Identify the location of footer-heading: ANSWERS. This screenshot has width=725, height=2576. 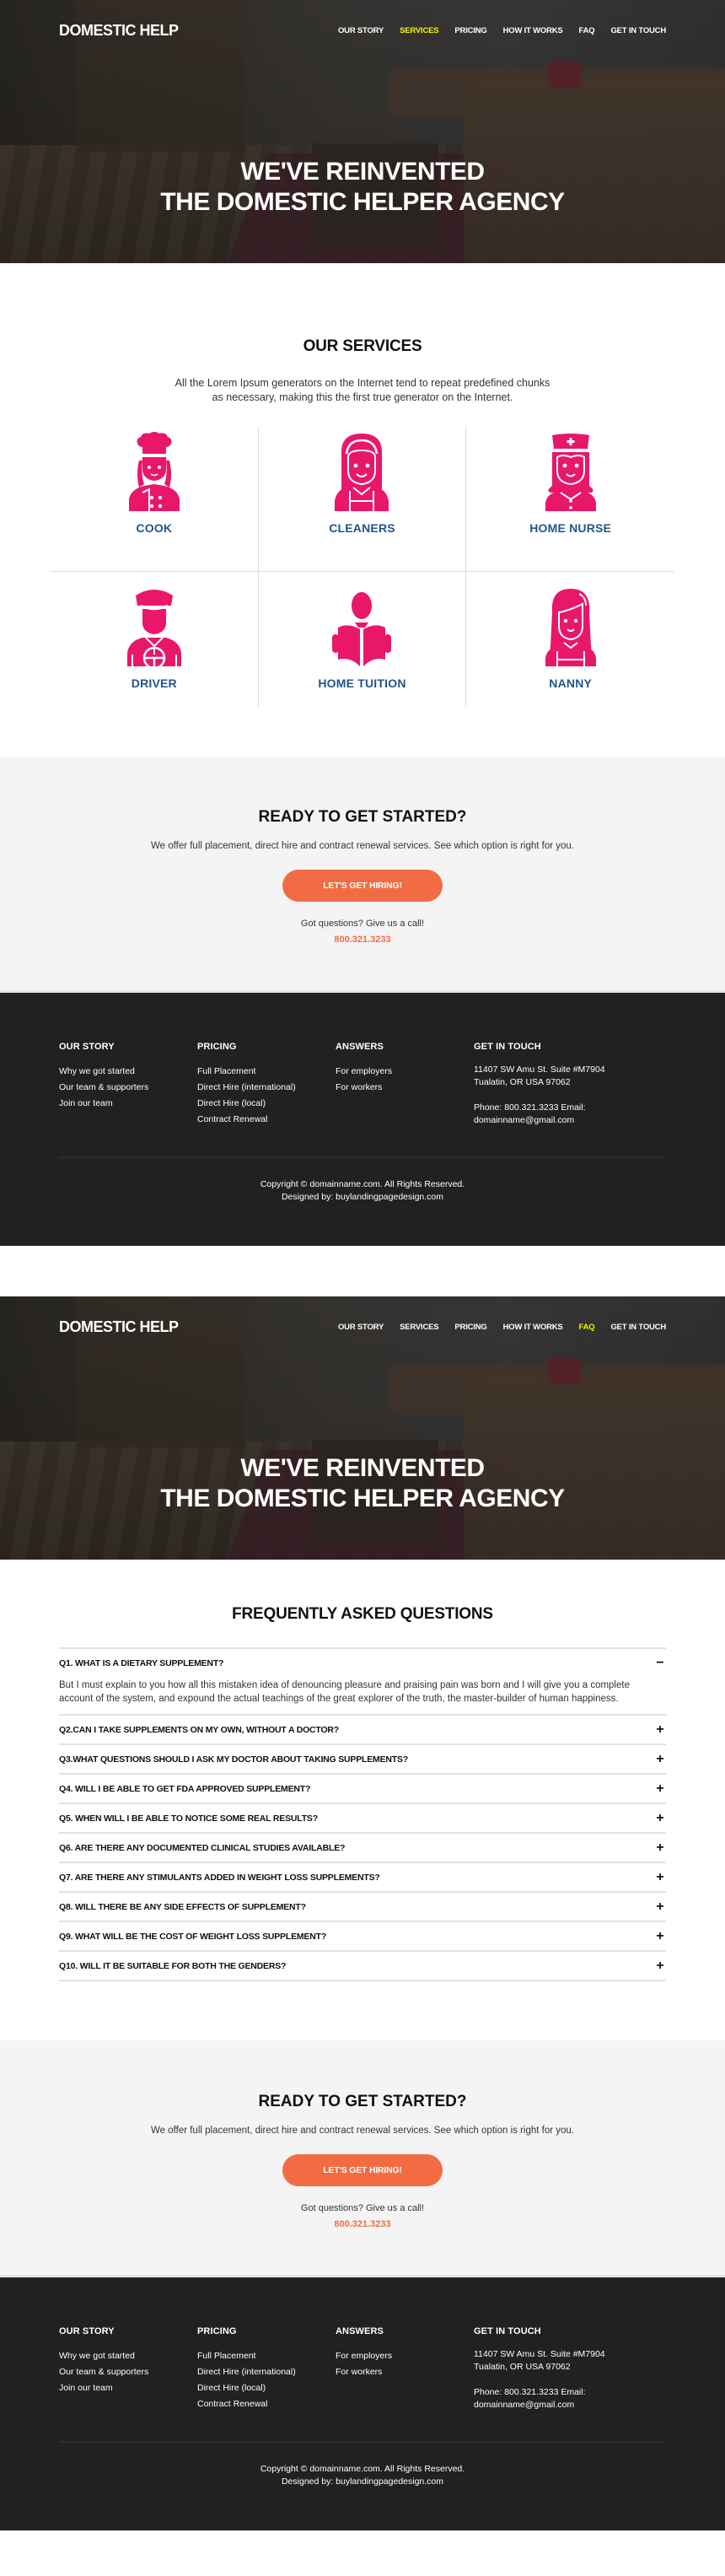
(360, 2331).